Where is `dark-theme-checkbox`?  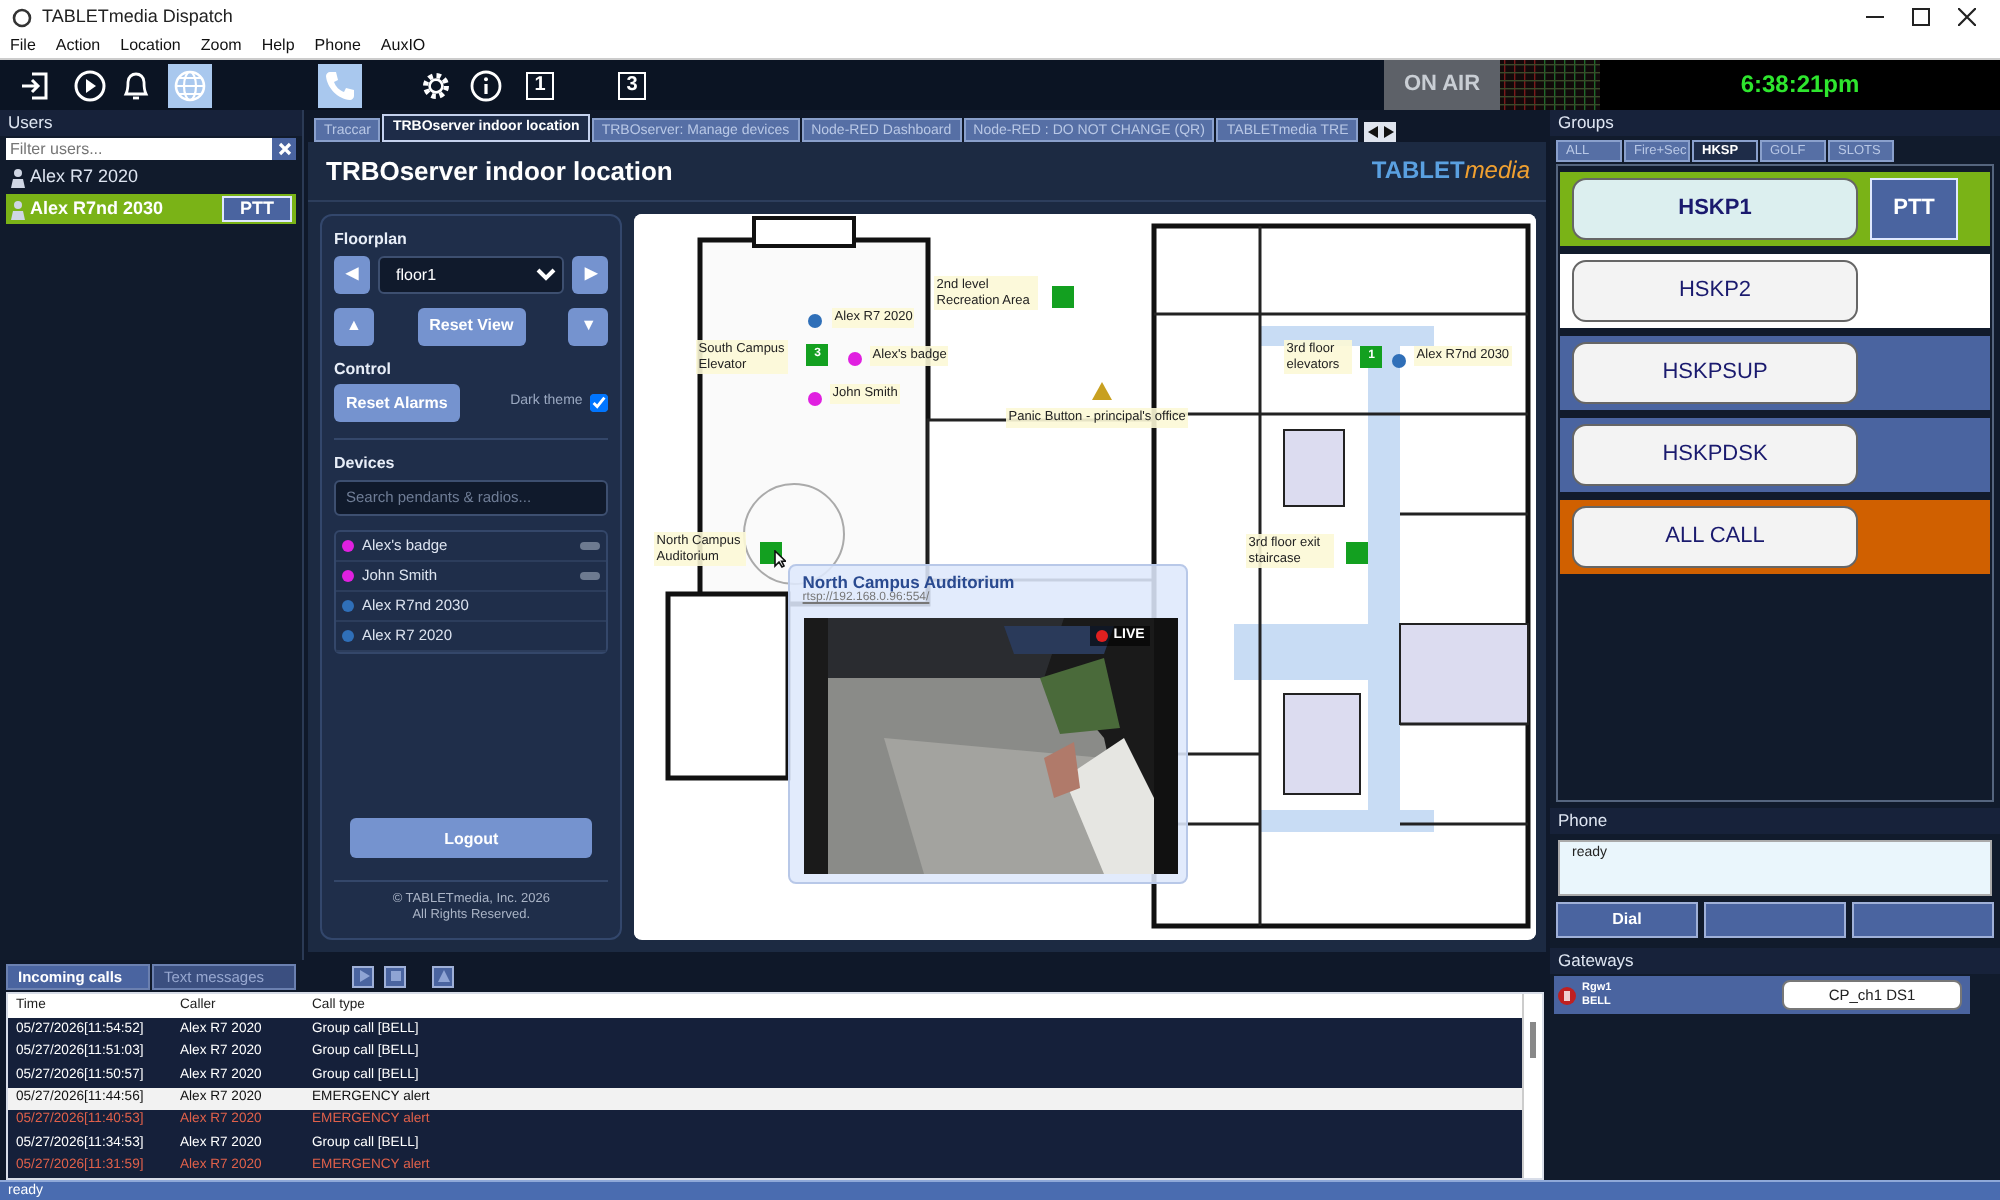
dark-theme-checkbox is located at coordinates (599, 403).